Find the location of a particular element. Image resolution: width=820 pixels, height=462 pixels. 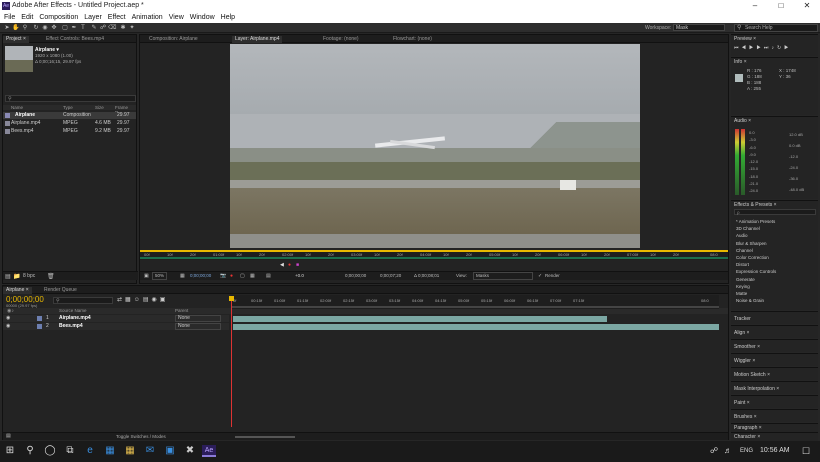

new-folder-icon: 📁 is located at coordinates (16, 276).